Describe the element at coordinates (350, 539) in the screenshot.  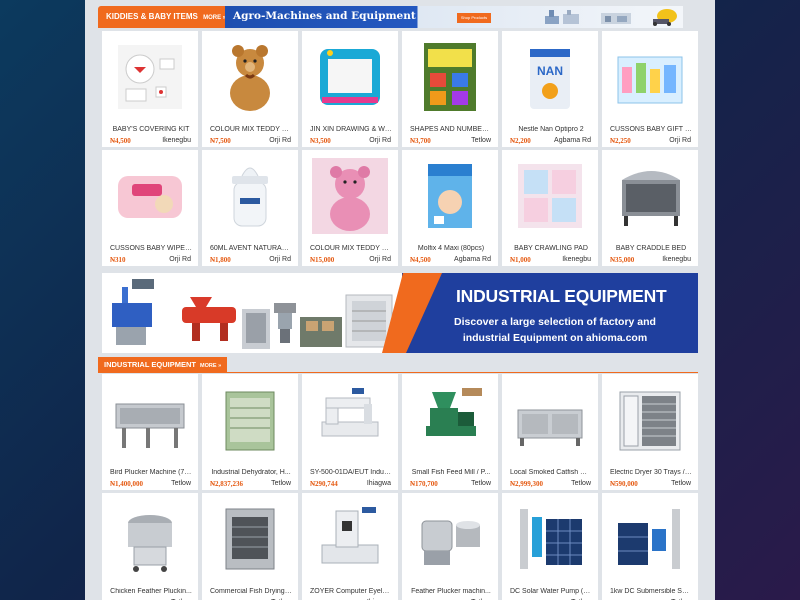
I see `eyelet-machine-icon` at that location.